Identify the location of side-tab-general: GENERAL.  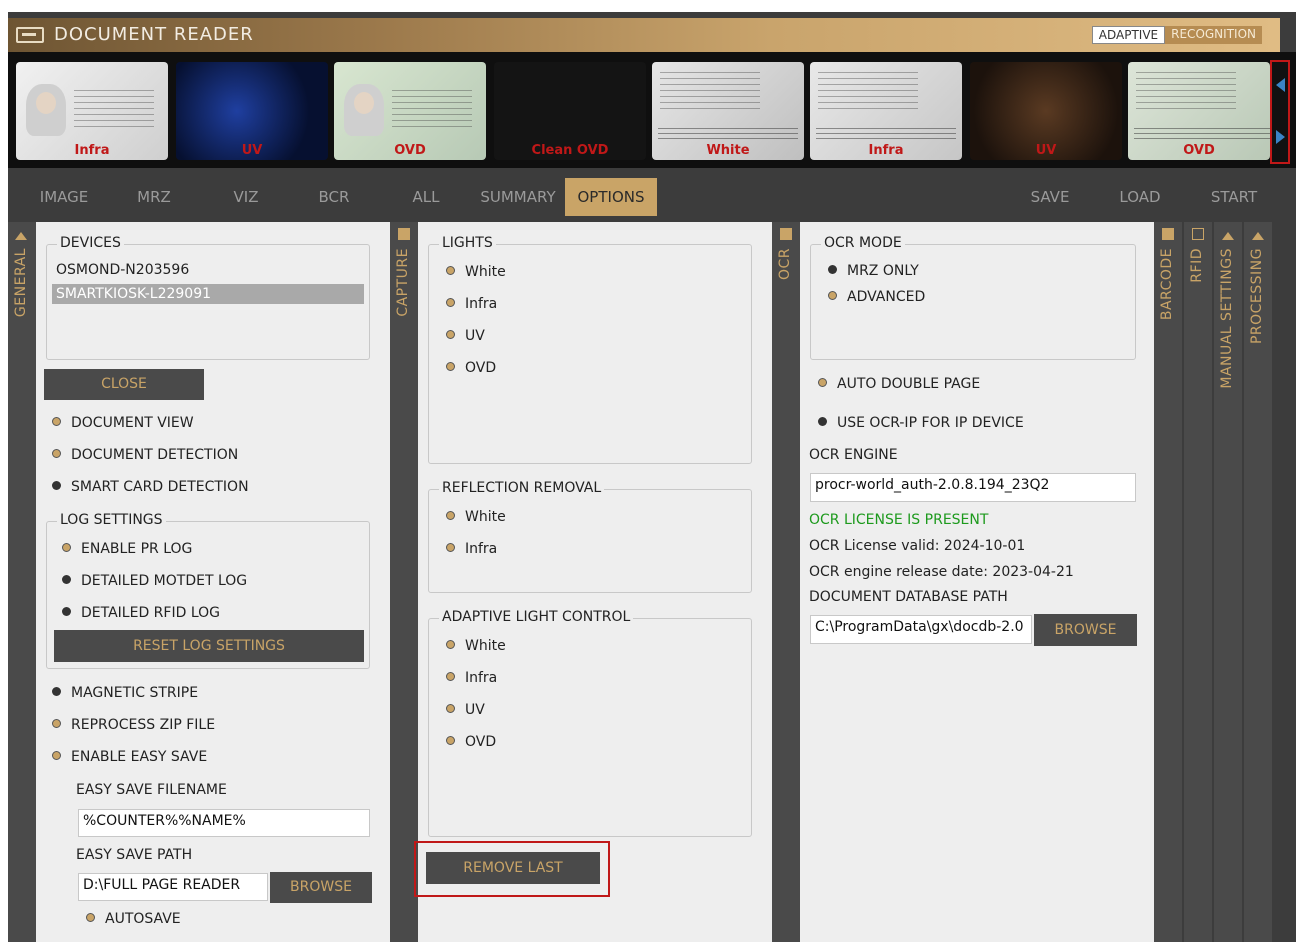
(22, 582).